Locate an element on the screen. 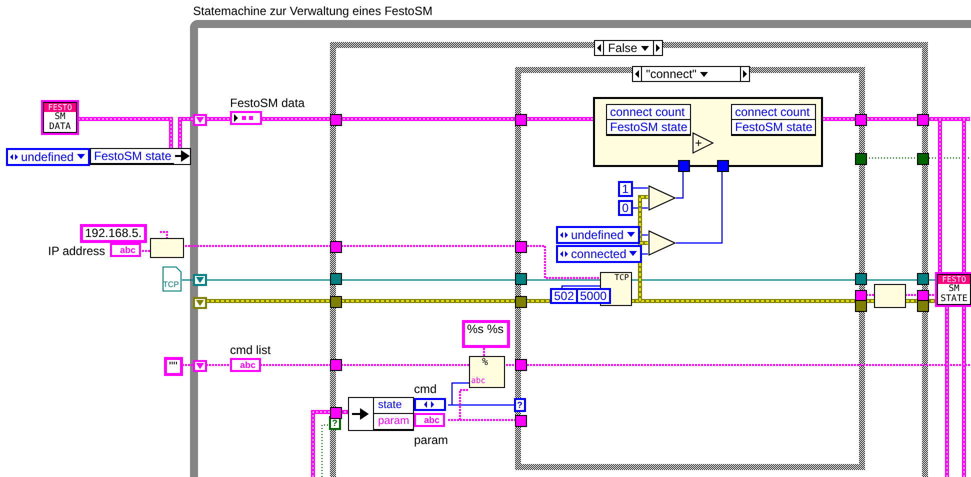  indicator-label: param is located at coordinates (431, 440).